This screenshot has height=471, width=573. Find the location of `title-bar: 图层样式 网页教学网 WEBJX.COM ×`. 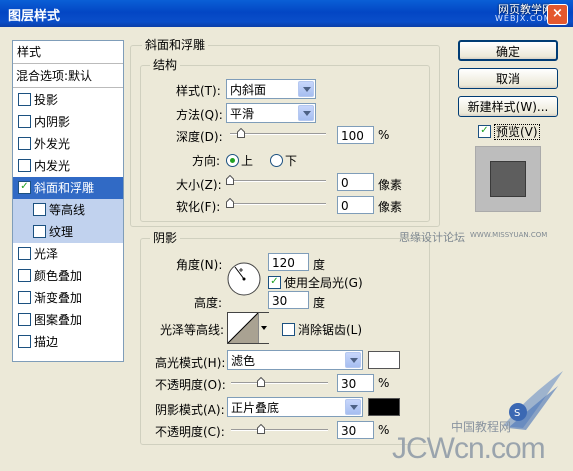

title-bar: 图层样式 网页教学网 WEBJX.COM × is located at coordinates (286, 13).